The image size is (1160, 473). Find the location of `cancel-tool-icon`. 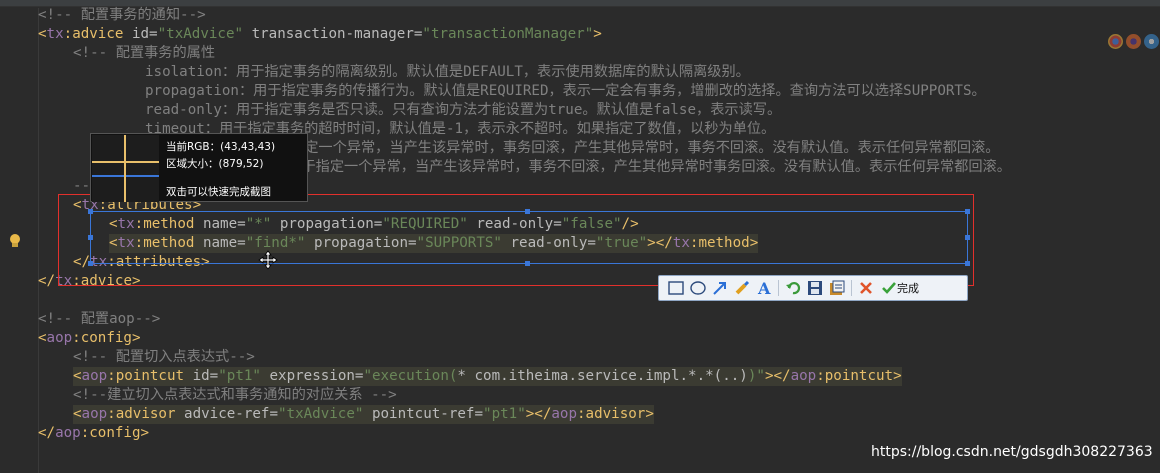

cancel-tool-icon is located at coordinates (866, 288).